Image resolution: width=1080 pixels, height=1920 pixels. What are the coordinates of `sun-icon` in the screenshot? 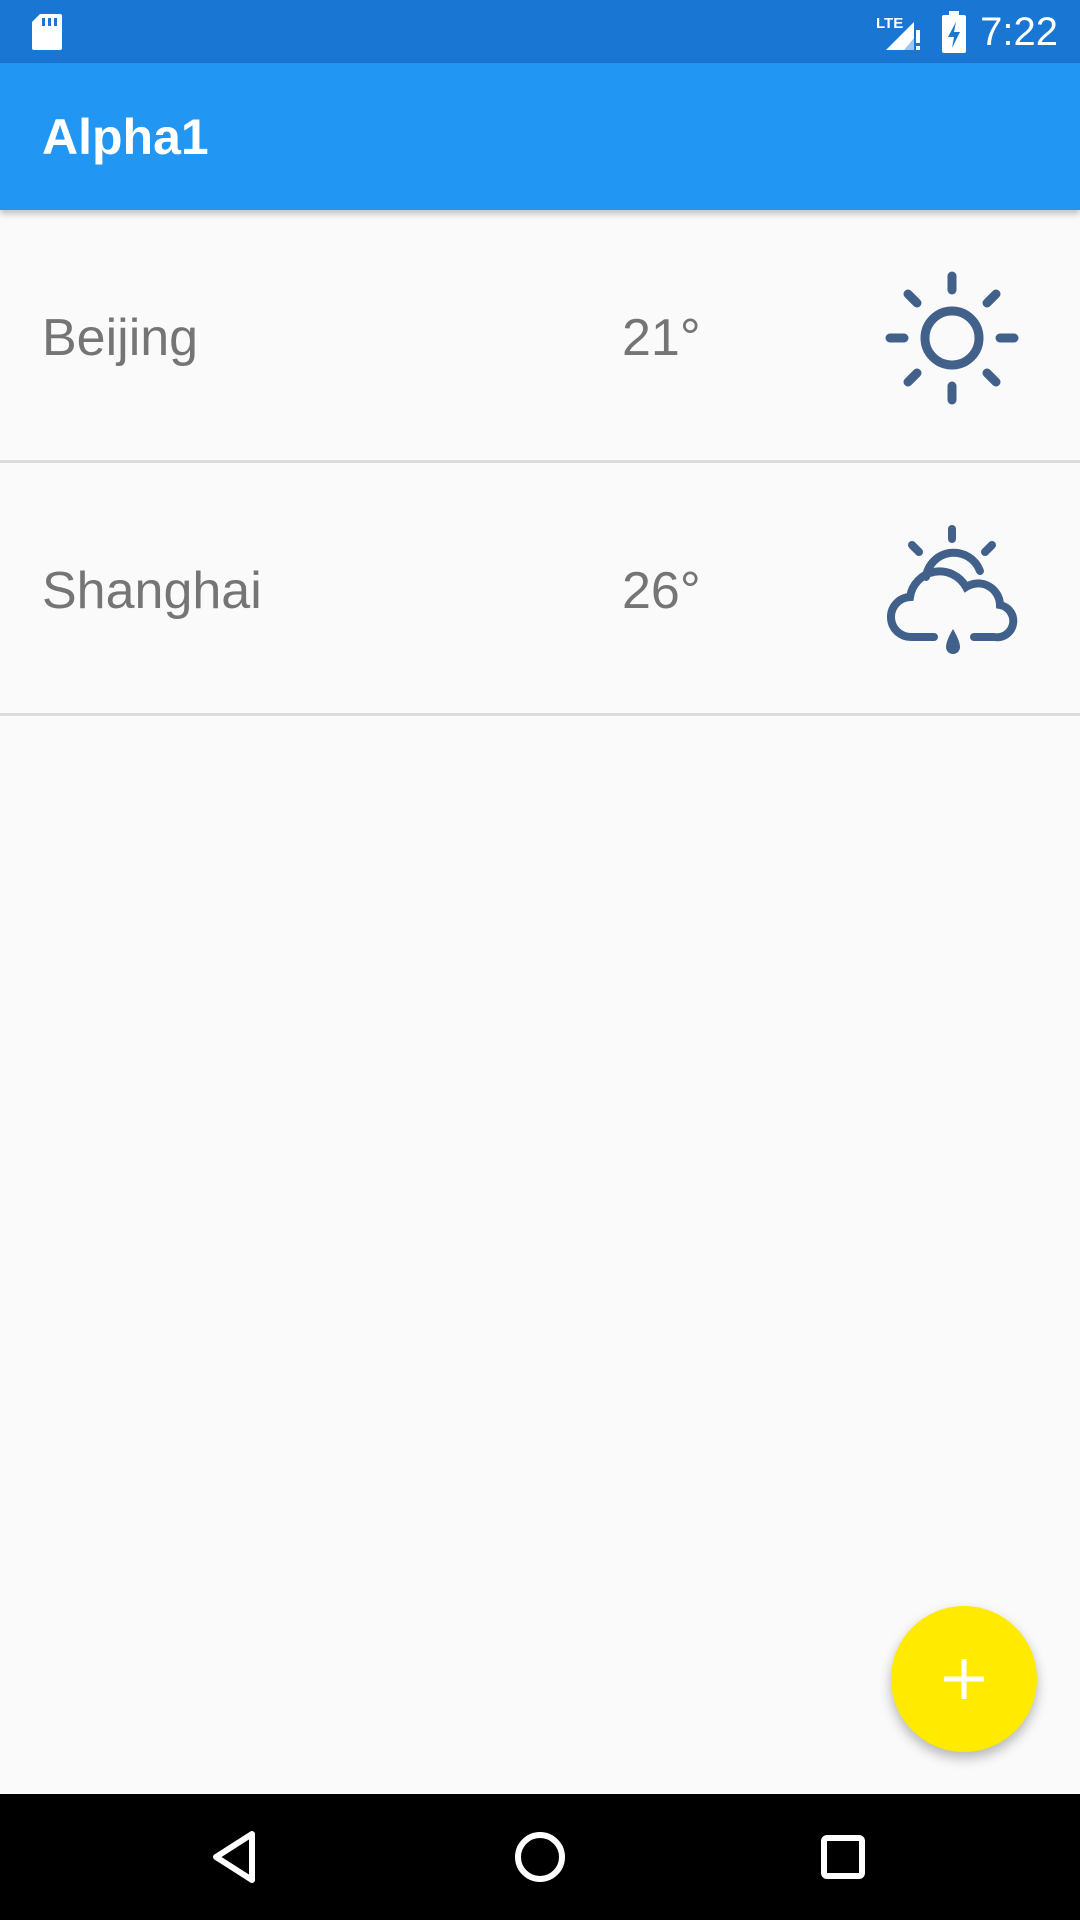 It's located at (952, 338).